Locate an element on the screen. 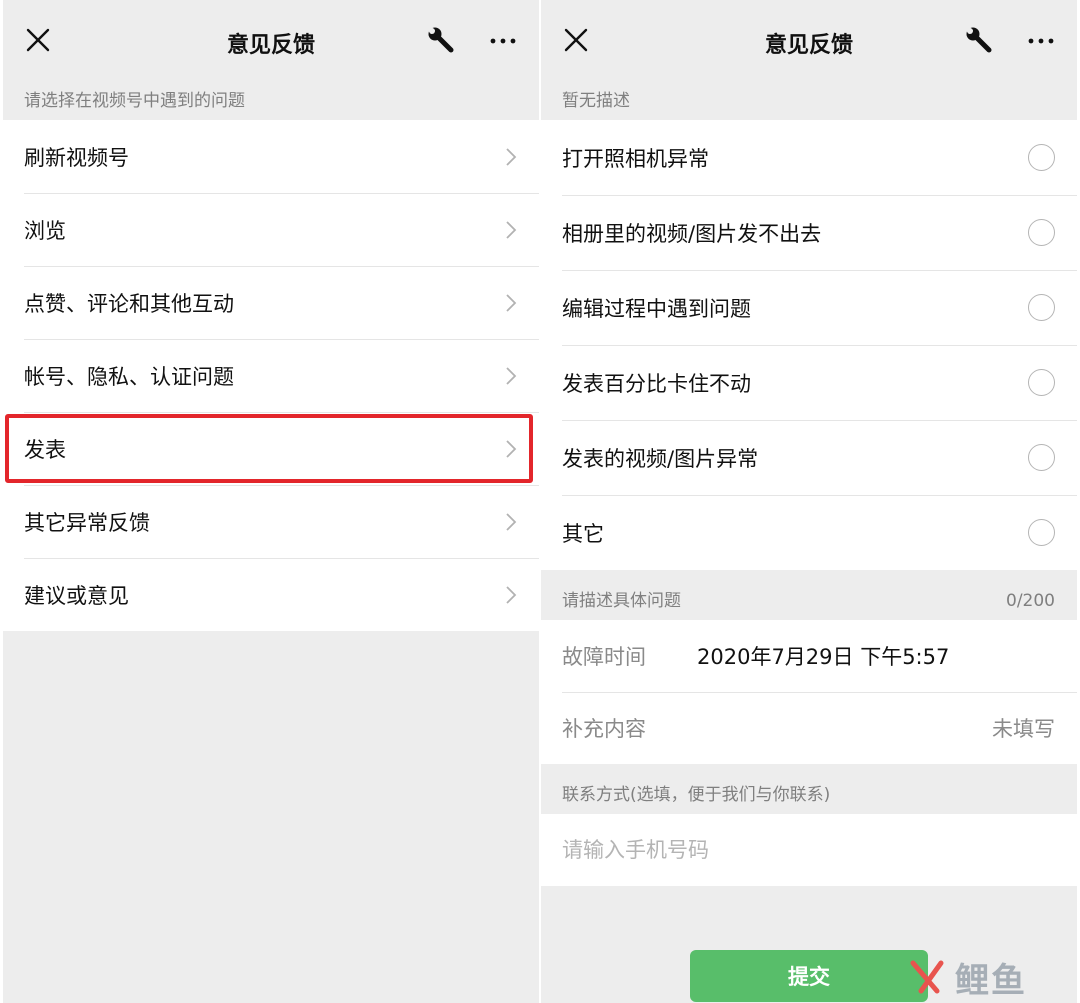 This screenshot has height=1003, width=1080. issue-option-editing: 编辑过程中遇到问题 is located at coordinates (809, 307).